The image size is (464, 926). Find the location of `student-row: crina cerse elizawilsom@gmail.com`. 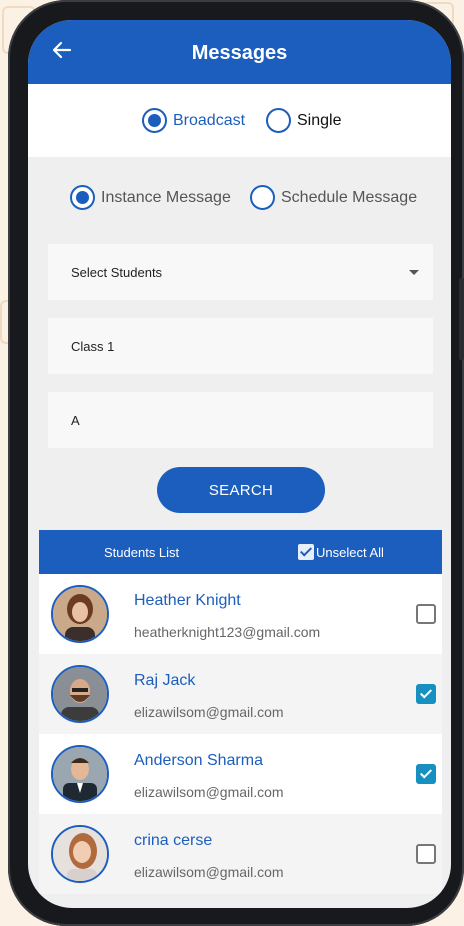

student-row: crina cerse elizawilsom@gmail.com is located at coordinates (240, 854).